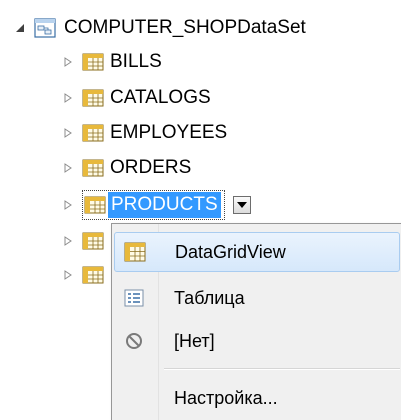 This screenshot has height=420, width=401. I want to click on selected-item-frame: PRODUCTS, so click(153, 205).